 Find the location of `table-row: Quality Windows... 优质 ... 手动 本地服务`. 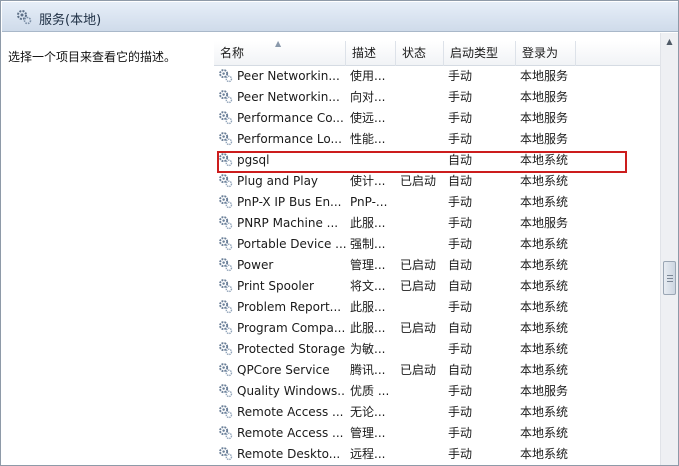

table-row: Quality Windows... 优质 ... 手动 本地服务 is located at coordinates (437, 391).